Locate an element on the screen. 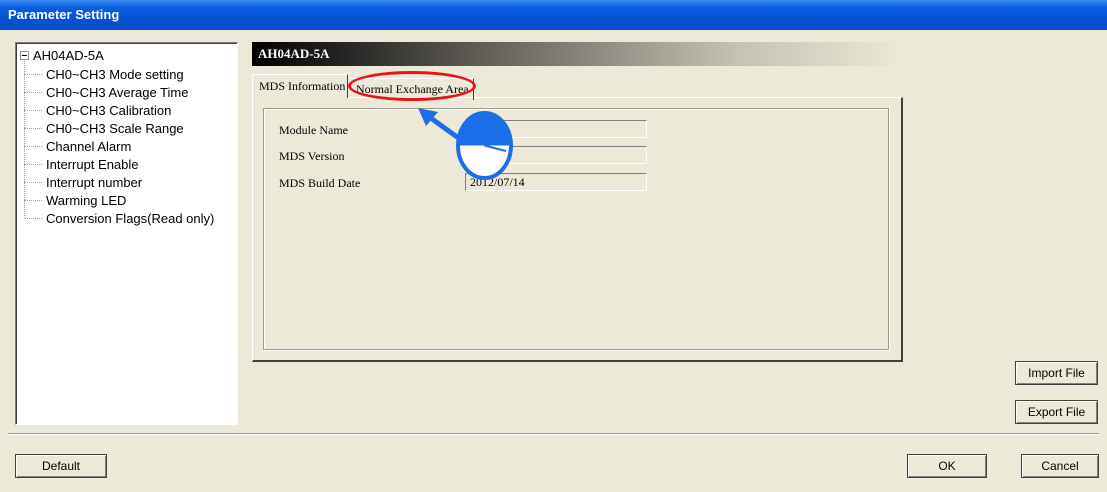  tree-item-calibration: CH0~CH3 Calibration is located at coordinates (119, 105).